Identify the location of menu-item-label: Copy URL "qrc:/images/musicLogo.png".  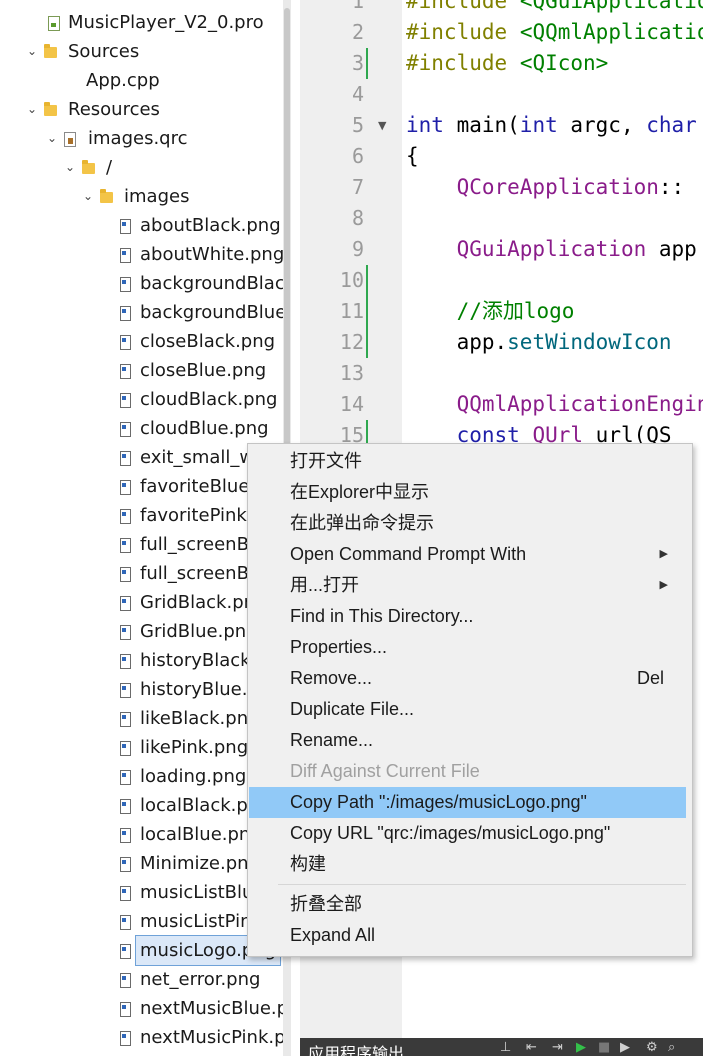
(450, 833).